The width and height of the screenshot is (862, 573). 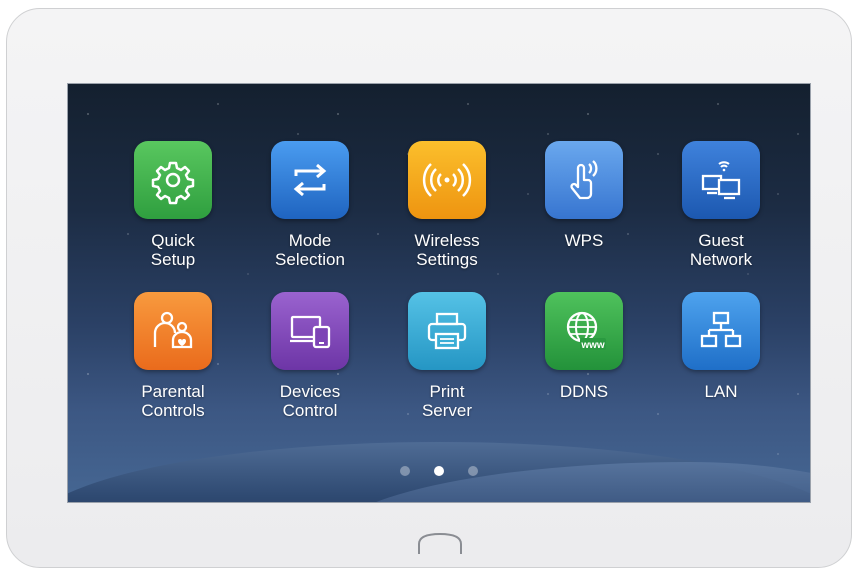 What do you see at coordinates (584, 240) in the screenshot?
I see `app-label: WPS` at bounding box center [584, 240].